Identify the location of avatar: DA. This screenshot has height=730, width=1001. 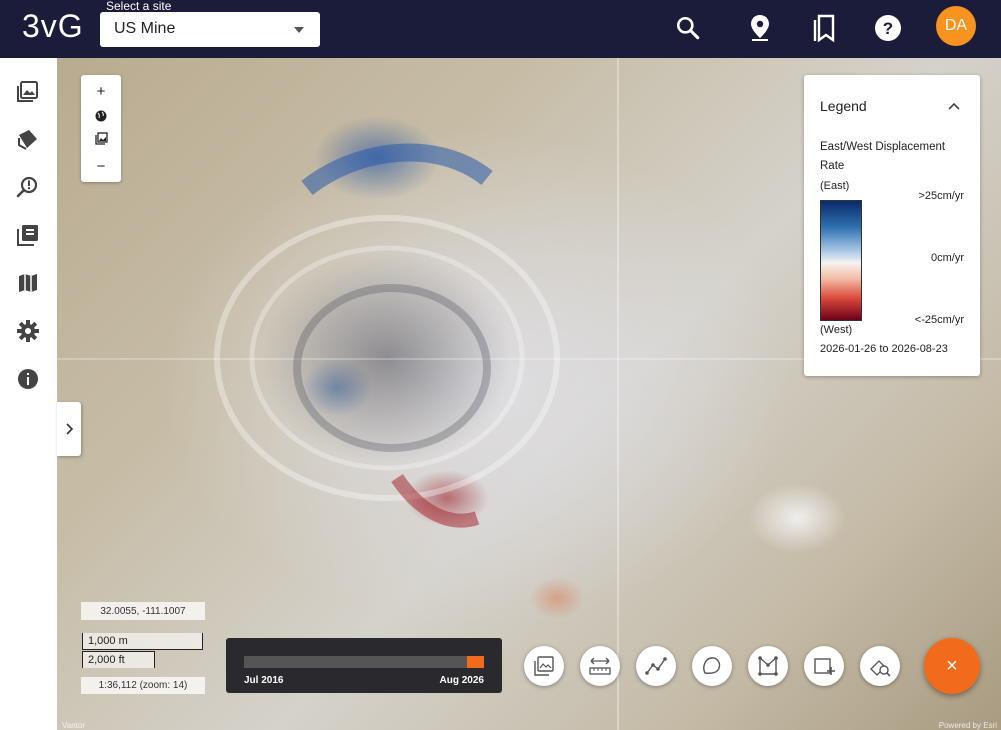
(956, 26).